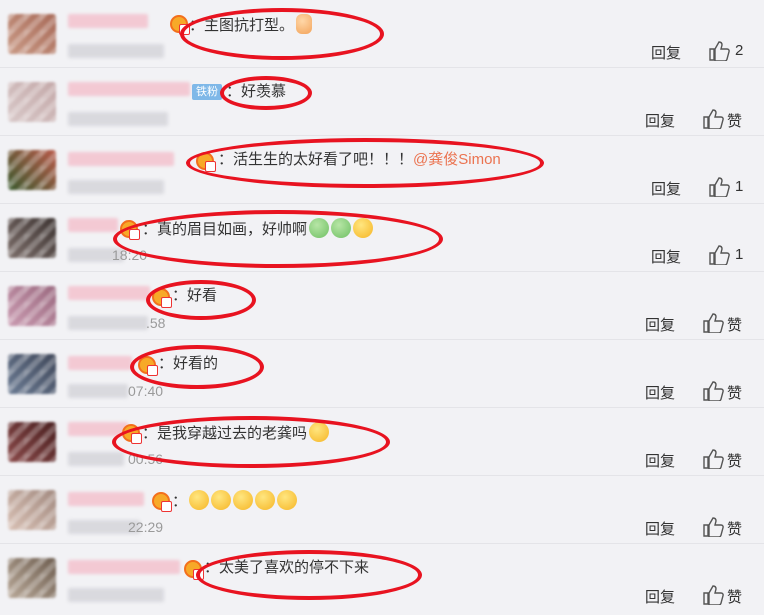  Describe the element at coordinates (162, 502) in the screenshot. I see `vip-icon` at that location.